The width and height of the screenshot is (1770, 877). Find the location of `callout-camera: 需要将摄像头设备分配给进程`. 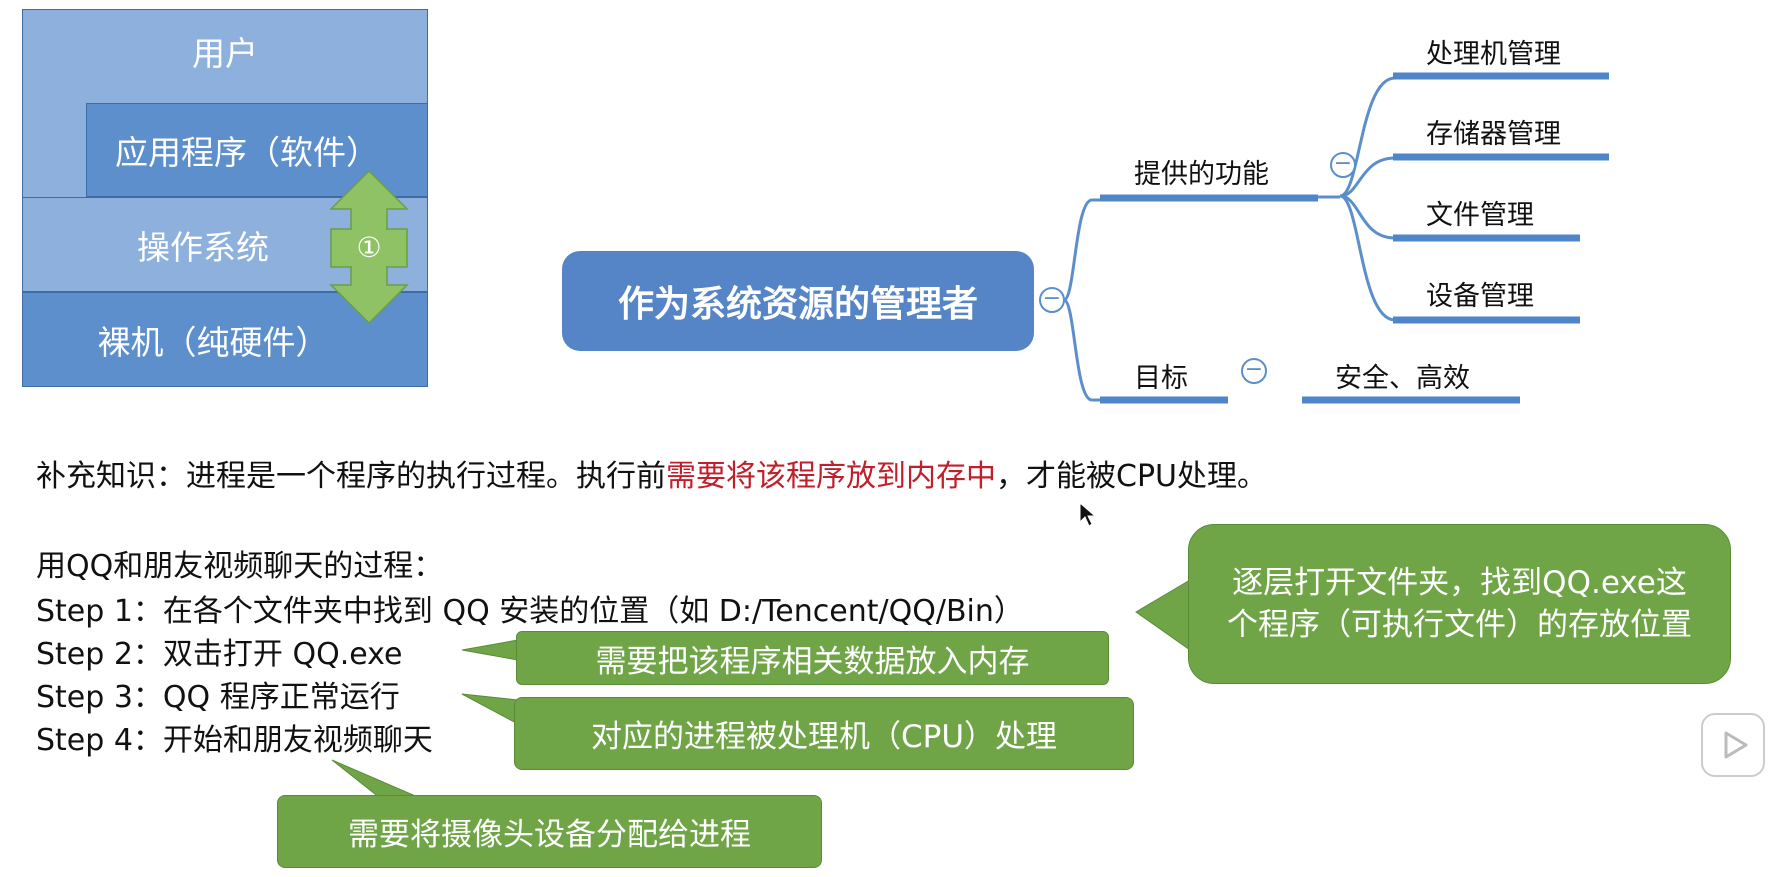

callout-camera: 需要将摄像头设备分配给进程 is located at coordinates (549, 831).